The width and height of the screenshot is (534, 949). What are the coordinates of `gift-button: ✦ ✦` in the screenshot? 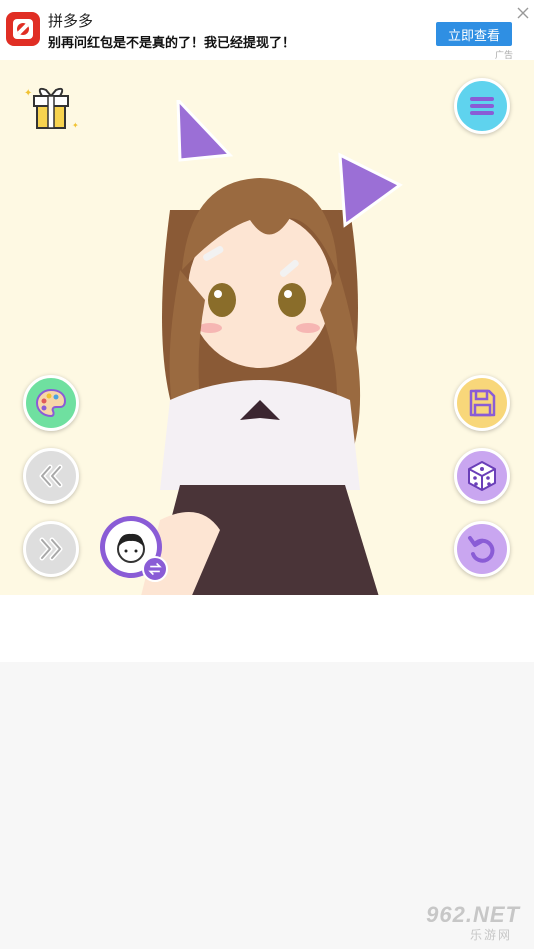 It's located at (51, 108).